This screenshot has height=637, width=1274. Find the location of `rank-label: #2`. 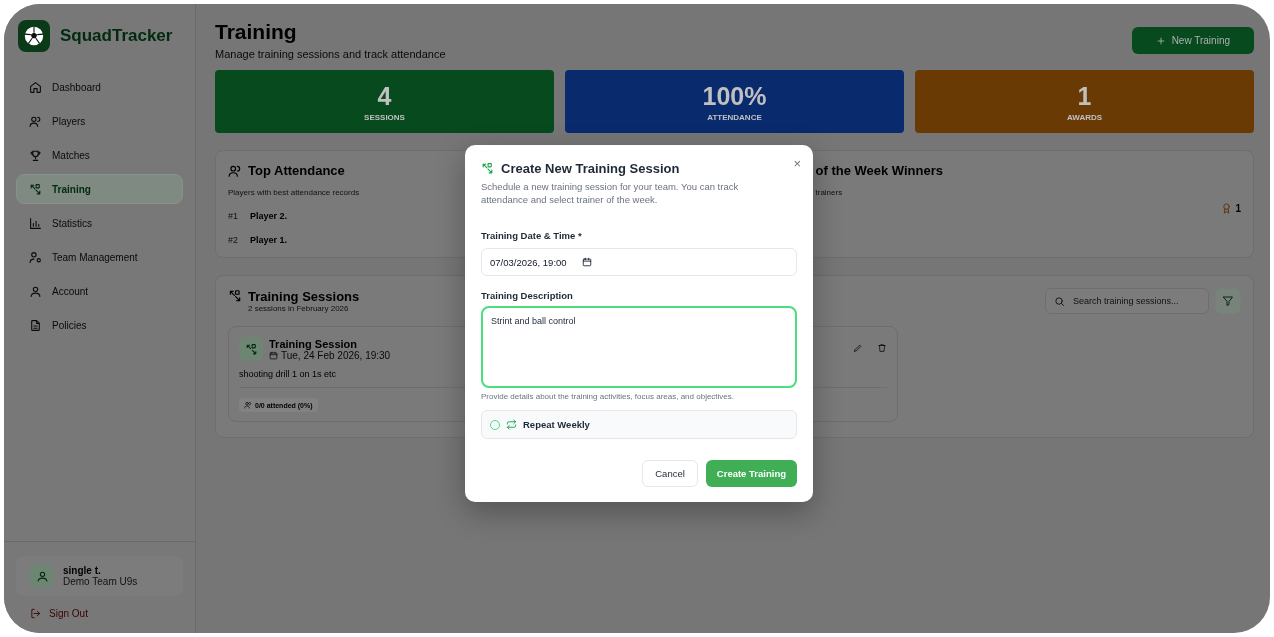

rank-label: #2 is located at coordinates (233, 240).